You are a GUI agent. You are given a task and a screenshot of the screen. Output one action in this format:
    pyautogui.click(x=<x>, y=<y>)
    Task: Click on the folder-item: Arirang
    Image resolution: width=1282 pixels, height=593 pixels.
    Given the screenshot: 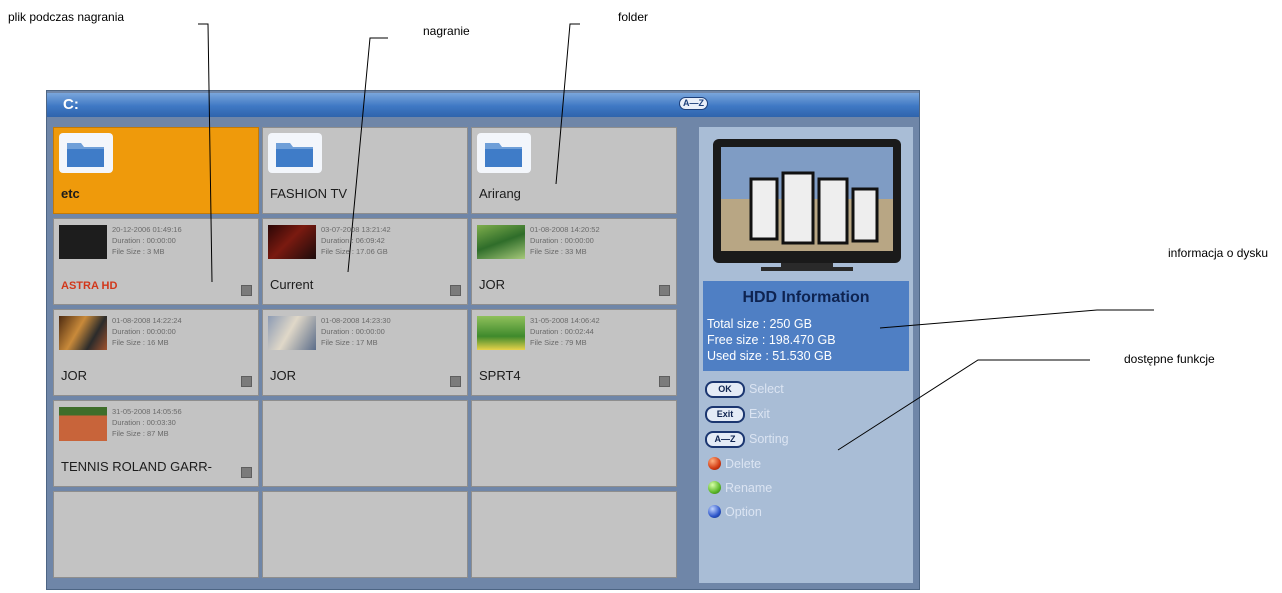 What is the action you would take?
    pyautogui.click(x=574, y=170)
    